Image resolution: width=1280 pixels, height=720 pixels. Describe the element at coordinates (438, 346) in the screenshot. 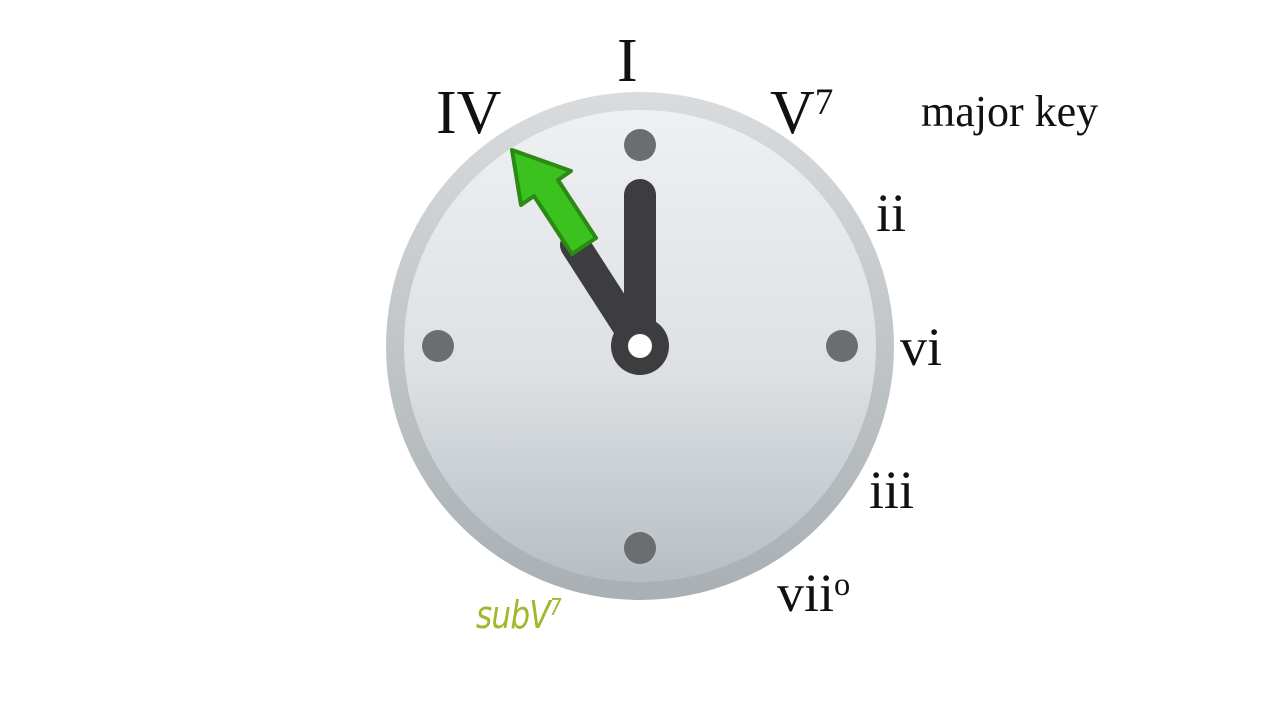

I see `dot-left` at that location.